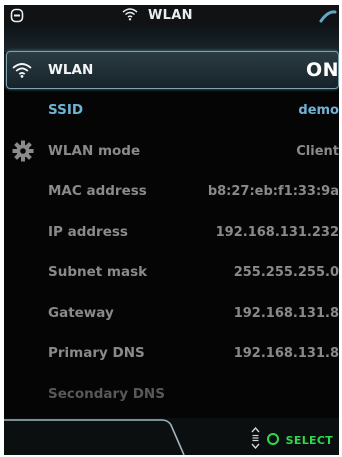  Describe the element at coordinates (171, 70) in the screenshot. I see `wlan-toggle-row: WLAN ON` at that location.